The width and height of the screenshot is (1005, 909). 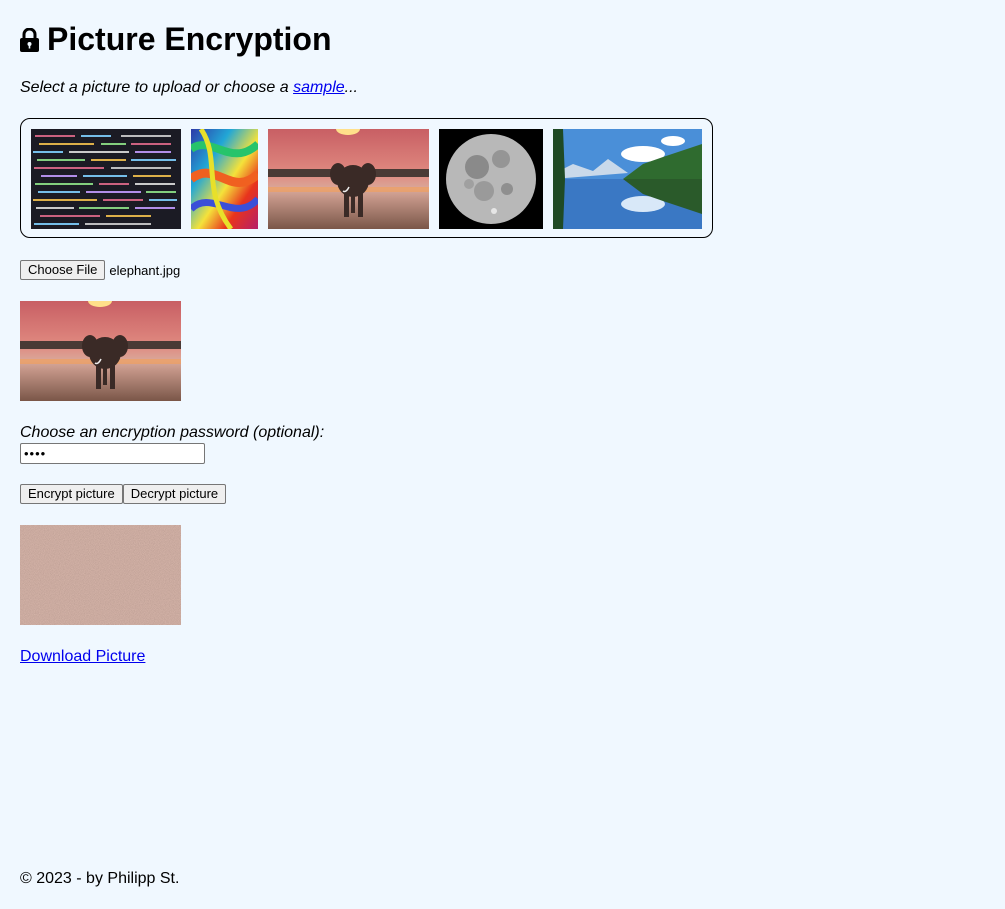 What do you see at coordinates (174, 494) in the screenshot?
I see `decrypt-button: Decrypt picture` at bounding box center [174, 494].